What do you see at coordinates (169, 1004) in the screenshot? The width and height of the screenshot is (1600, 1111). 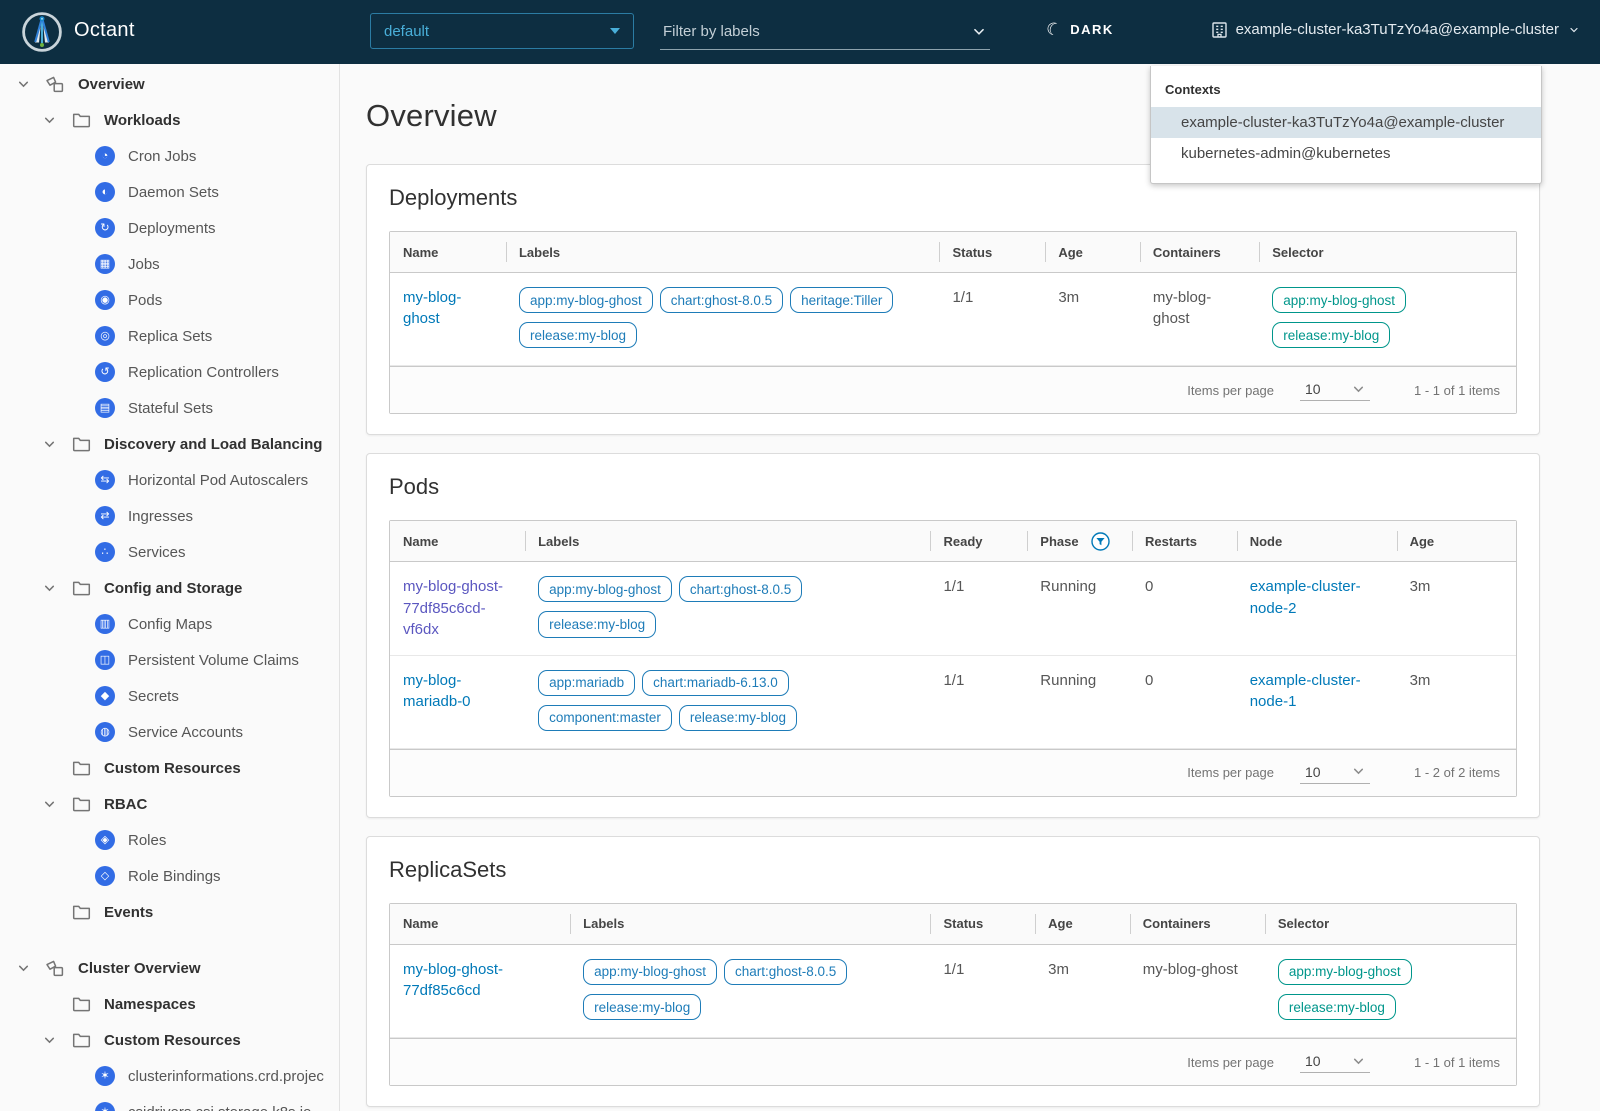 I see `sidebar-item-namespaces: Namespaces` at bounding box center [169, 1004].